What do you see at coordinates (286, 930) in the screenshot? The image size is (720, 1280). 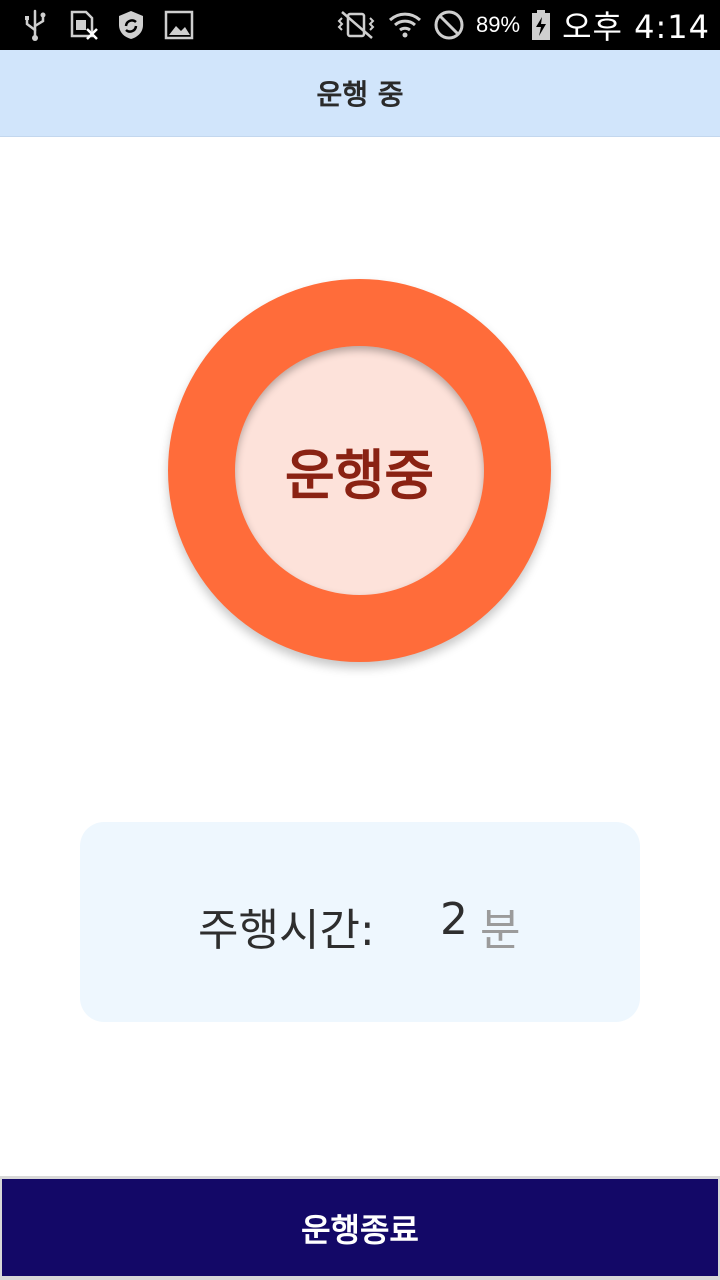 I see `driving-time-label: 주행시간:` at bounding box center [286, 930].